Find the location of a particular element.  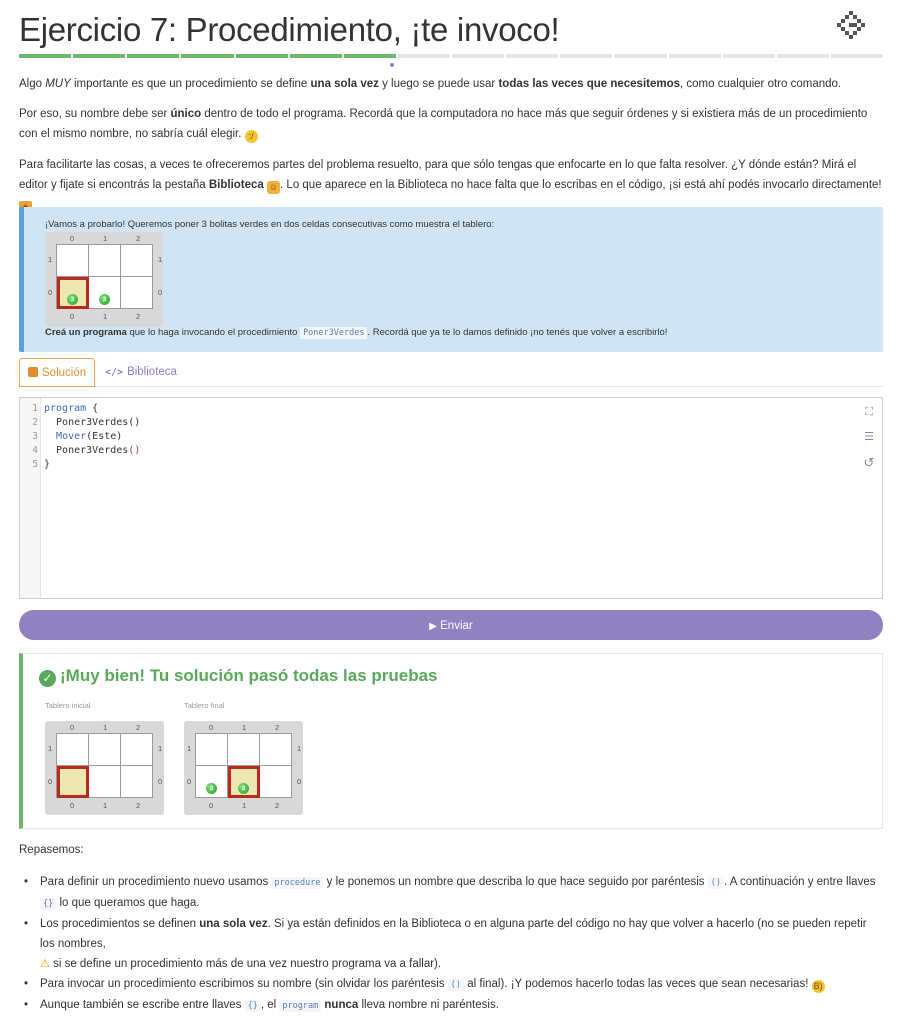

text: . A continuación y entre llaves is located at coordinates (799, 882).